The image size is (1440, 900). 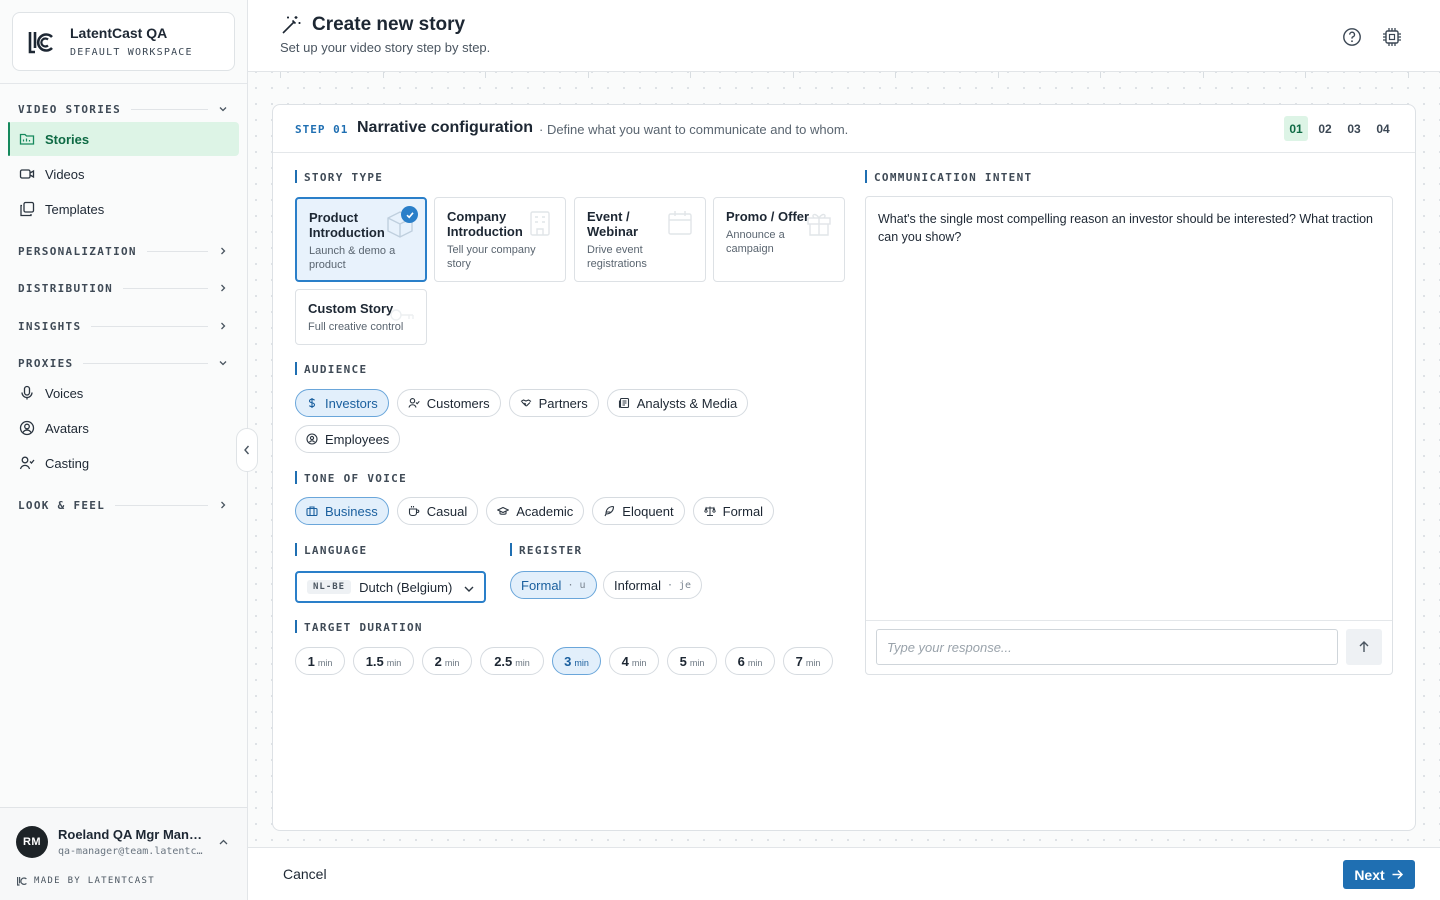 What do you see at coordinates (844, 873) in the screenshot?
I see `page-footer: Cancel Next` at bounding box center [844, 873].